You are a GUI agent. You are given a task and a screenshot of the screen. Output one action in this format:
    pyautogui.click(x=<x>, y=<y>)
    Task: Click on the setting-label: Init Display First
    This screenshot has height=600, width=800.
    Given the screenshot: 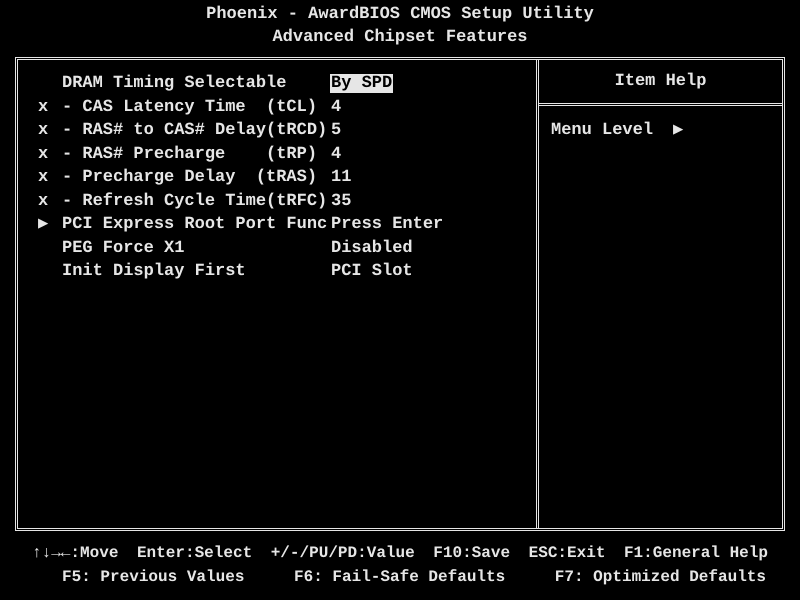 What is the action you would take?
    pyautogui.click(x=196, y=272)
    